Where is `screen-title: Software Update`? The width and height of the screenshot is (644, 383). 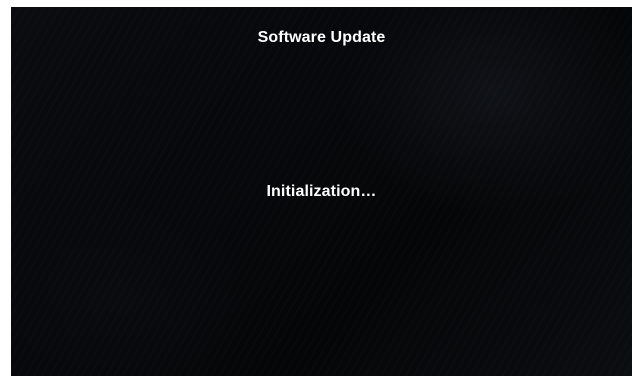
screen-title: Software Update is located at coordinates (321, 37).